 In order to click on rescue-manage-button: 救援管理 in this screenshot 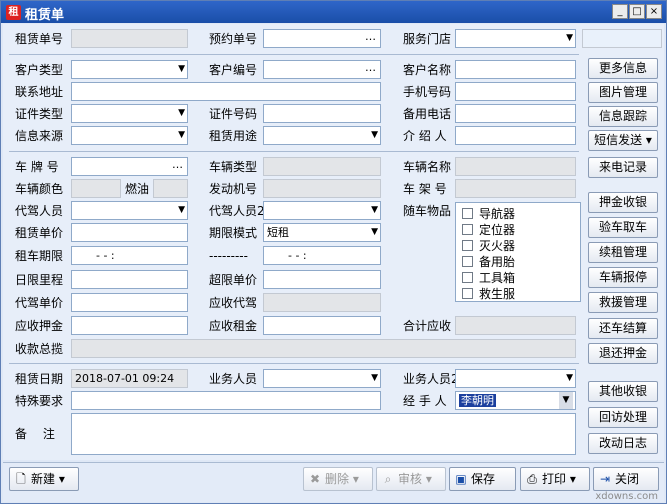, I will do `click(623, 302)`.